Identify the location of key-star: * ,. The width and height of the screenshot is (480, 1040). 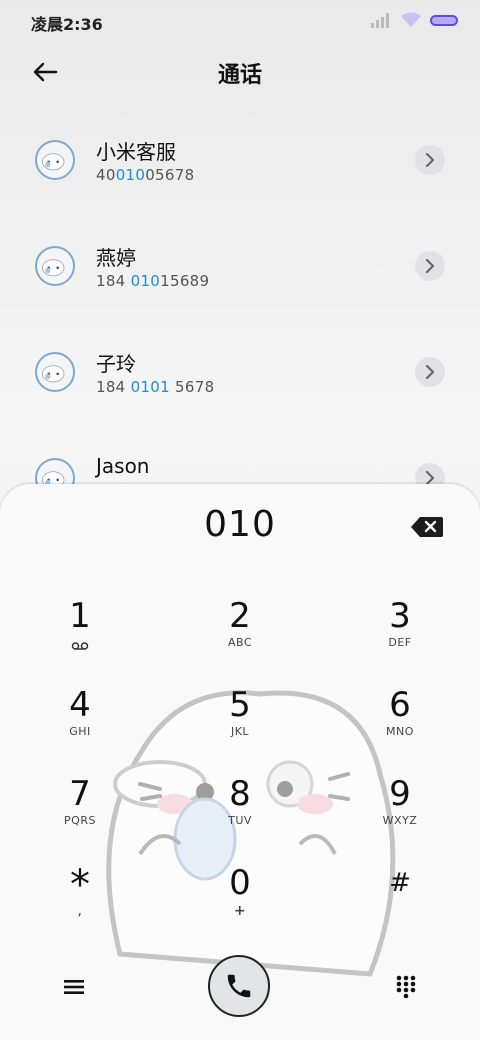
(80, 903).